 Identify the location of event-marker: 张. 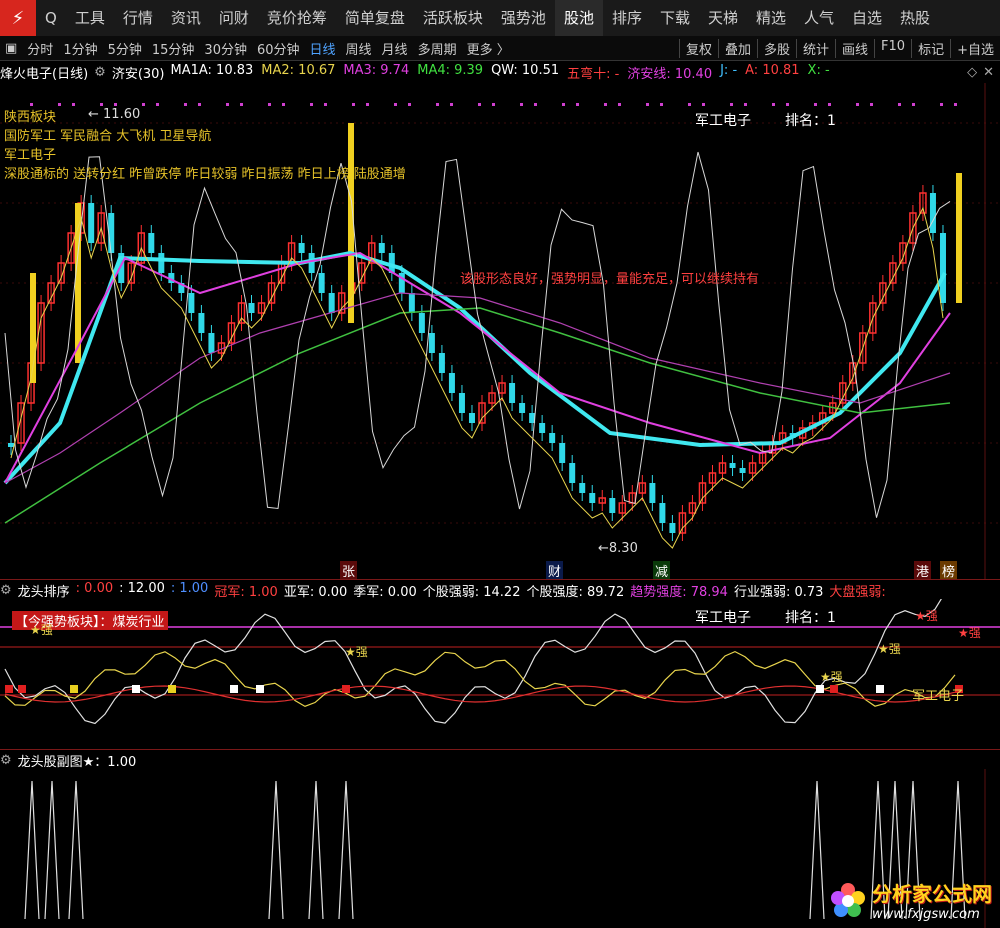
(349, 570).